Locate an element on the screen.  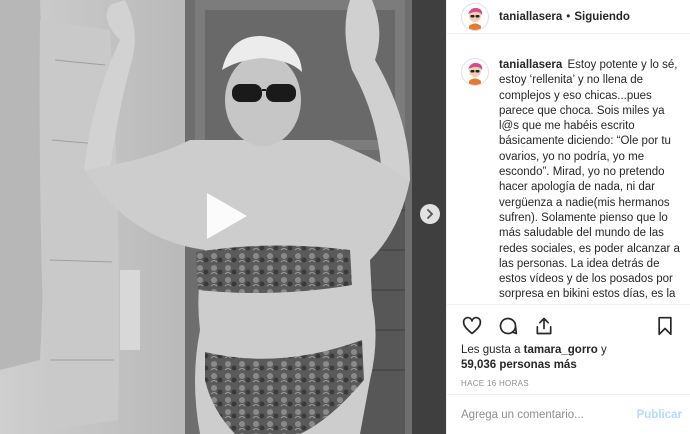
next-media-button is located at coordinates (430, 214).